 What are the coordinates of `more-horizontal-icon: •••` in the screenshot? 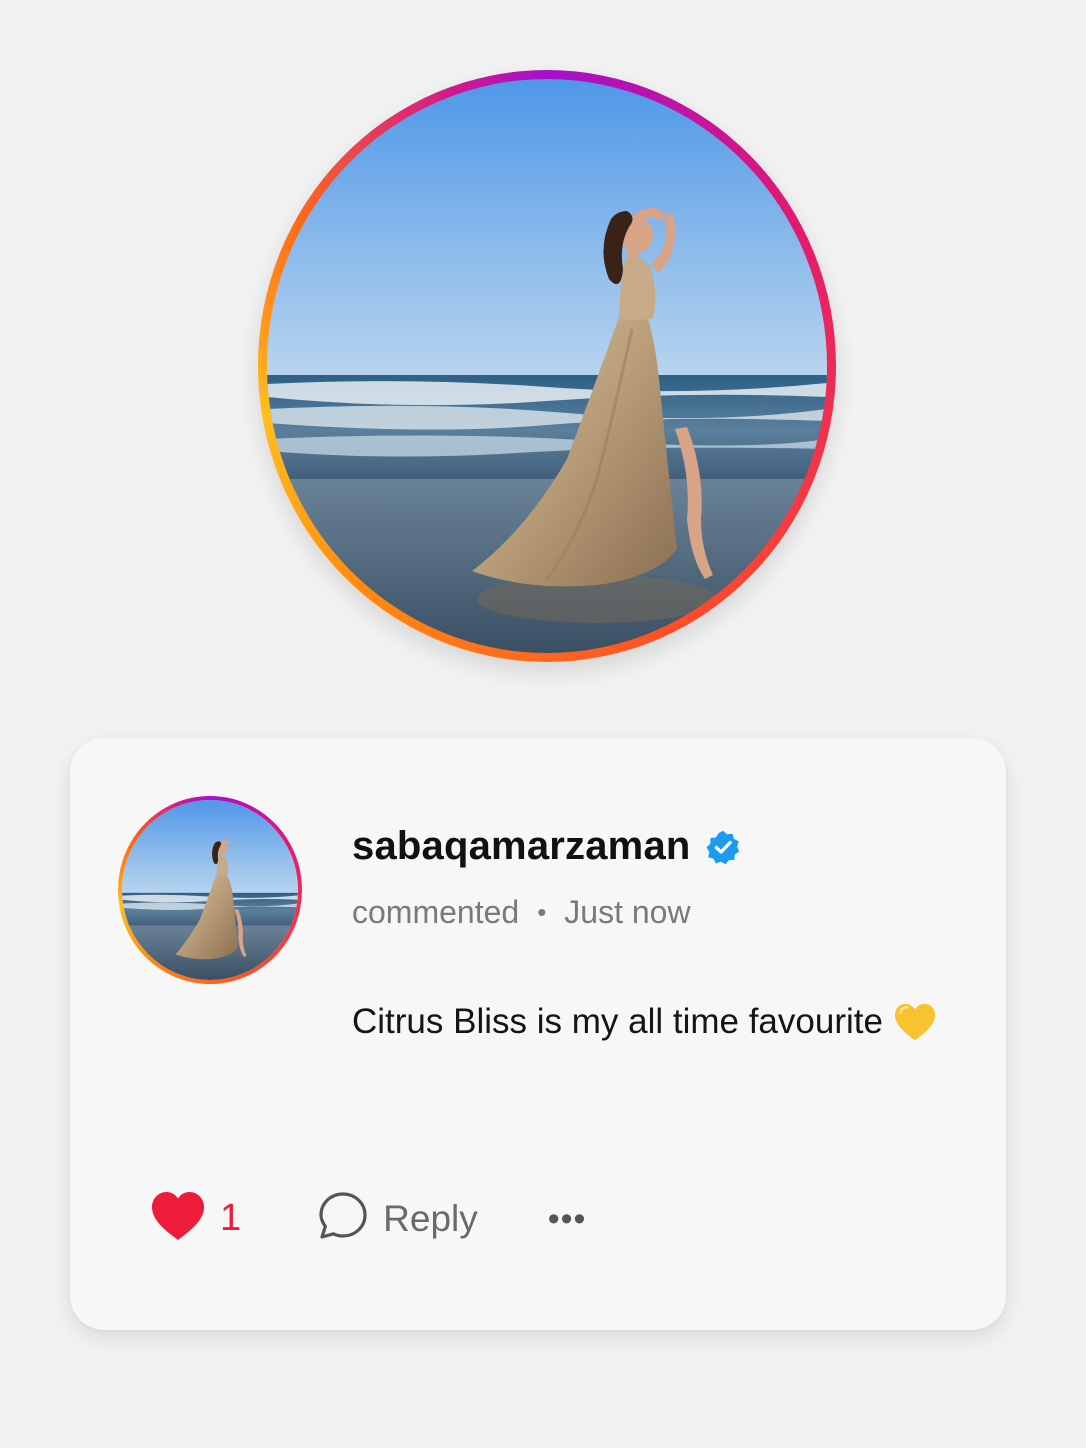 It's located at (567, 1219).